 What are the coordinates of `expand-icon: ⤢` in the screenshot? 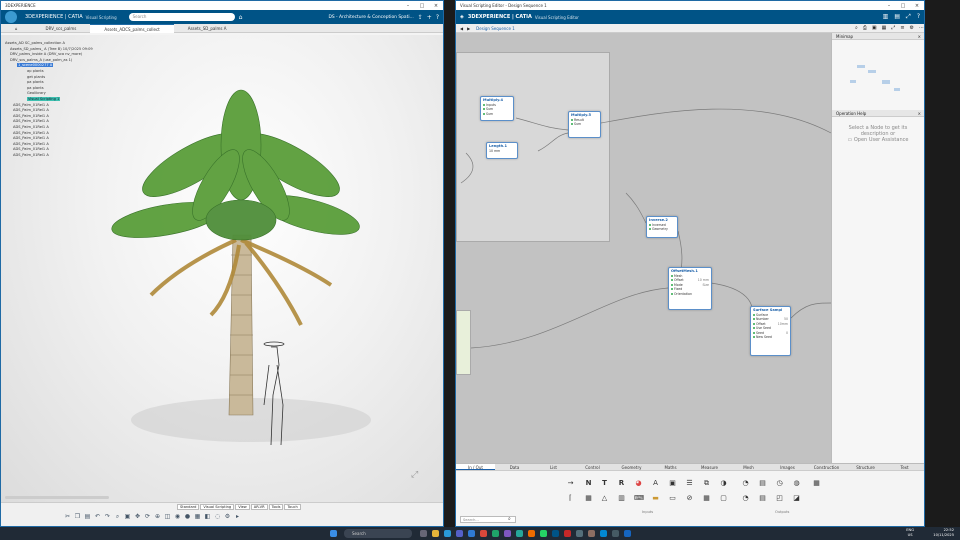 It's located at (908, 17).